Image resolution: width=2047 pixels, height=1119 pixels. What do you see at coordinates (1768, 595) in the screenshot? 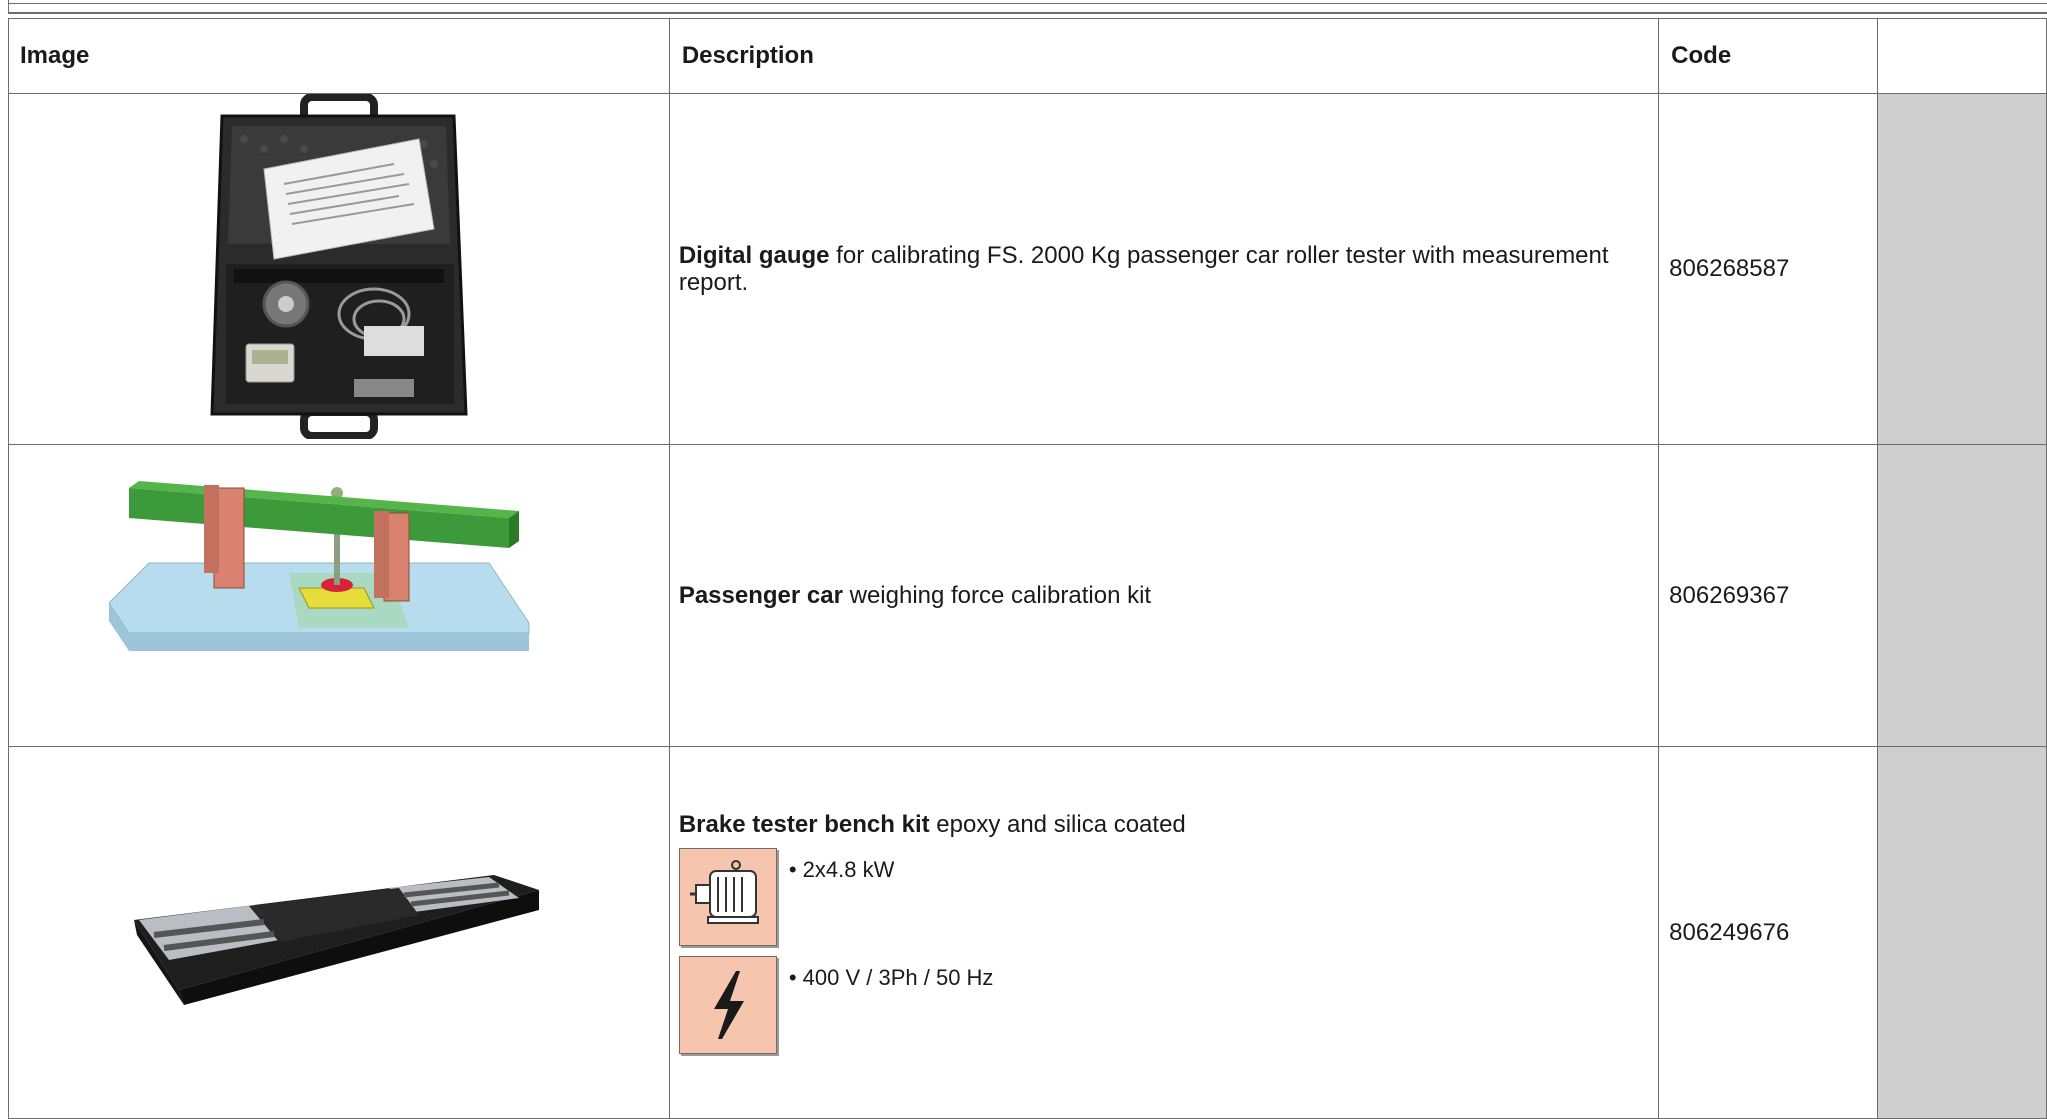
I see `product-code: 806269367` at bounding box center [1768, 595].